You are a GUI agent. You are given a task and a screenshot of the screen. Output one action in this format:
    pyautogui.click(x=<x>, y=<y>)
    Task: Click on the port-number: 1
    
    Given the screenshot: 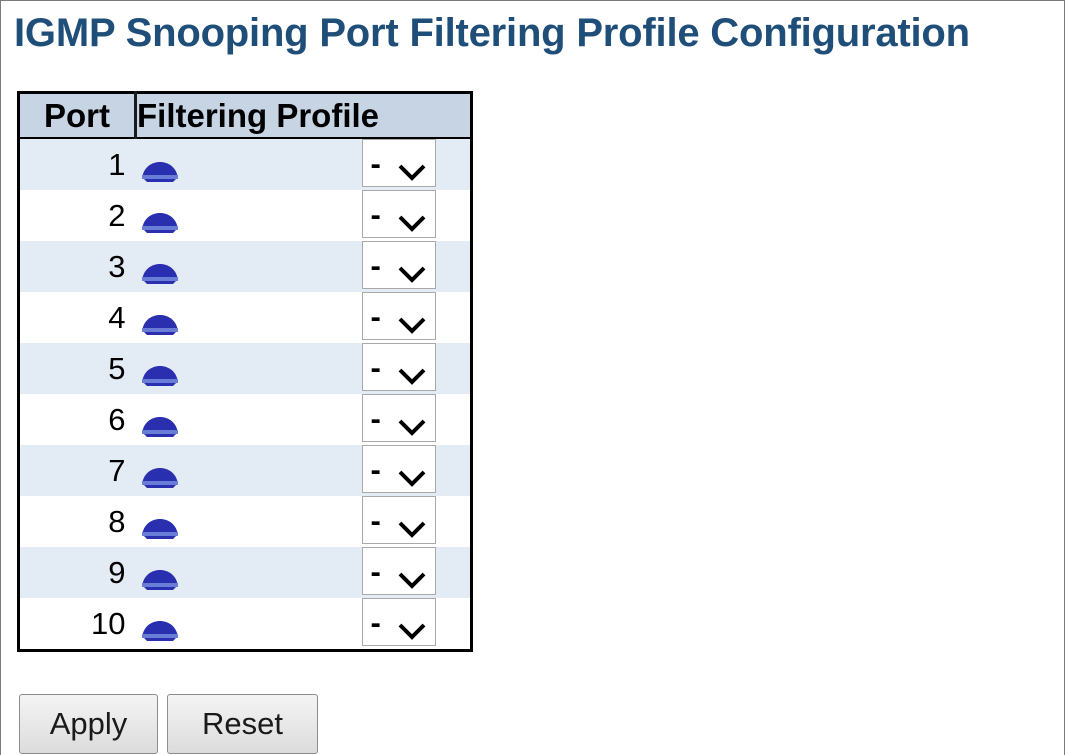 What is the action you would take?
    pyautogui.click(x=77, y=164)
    